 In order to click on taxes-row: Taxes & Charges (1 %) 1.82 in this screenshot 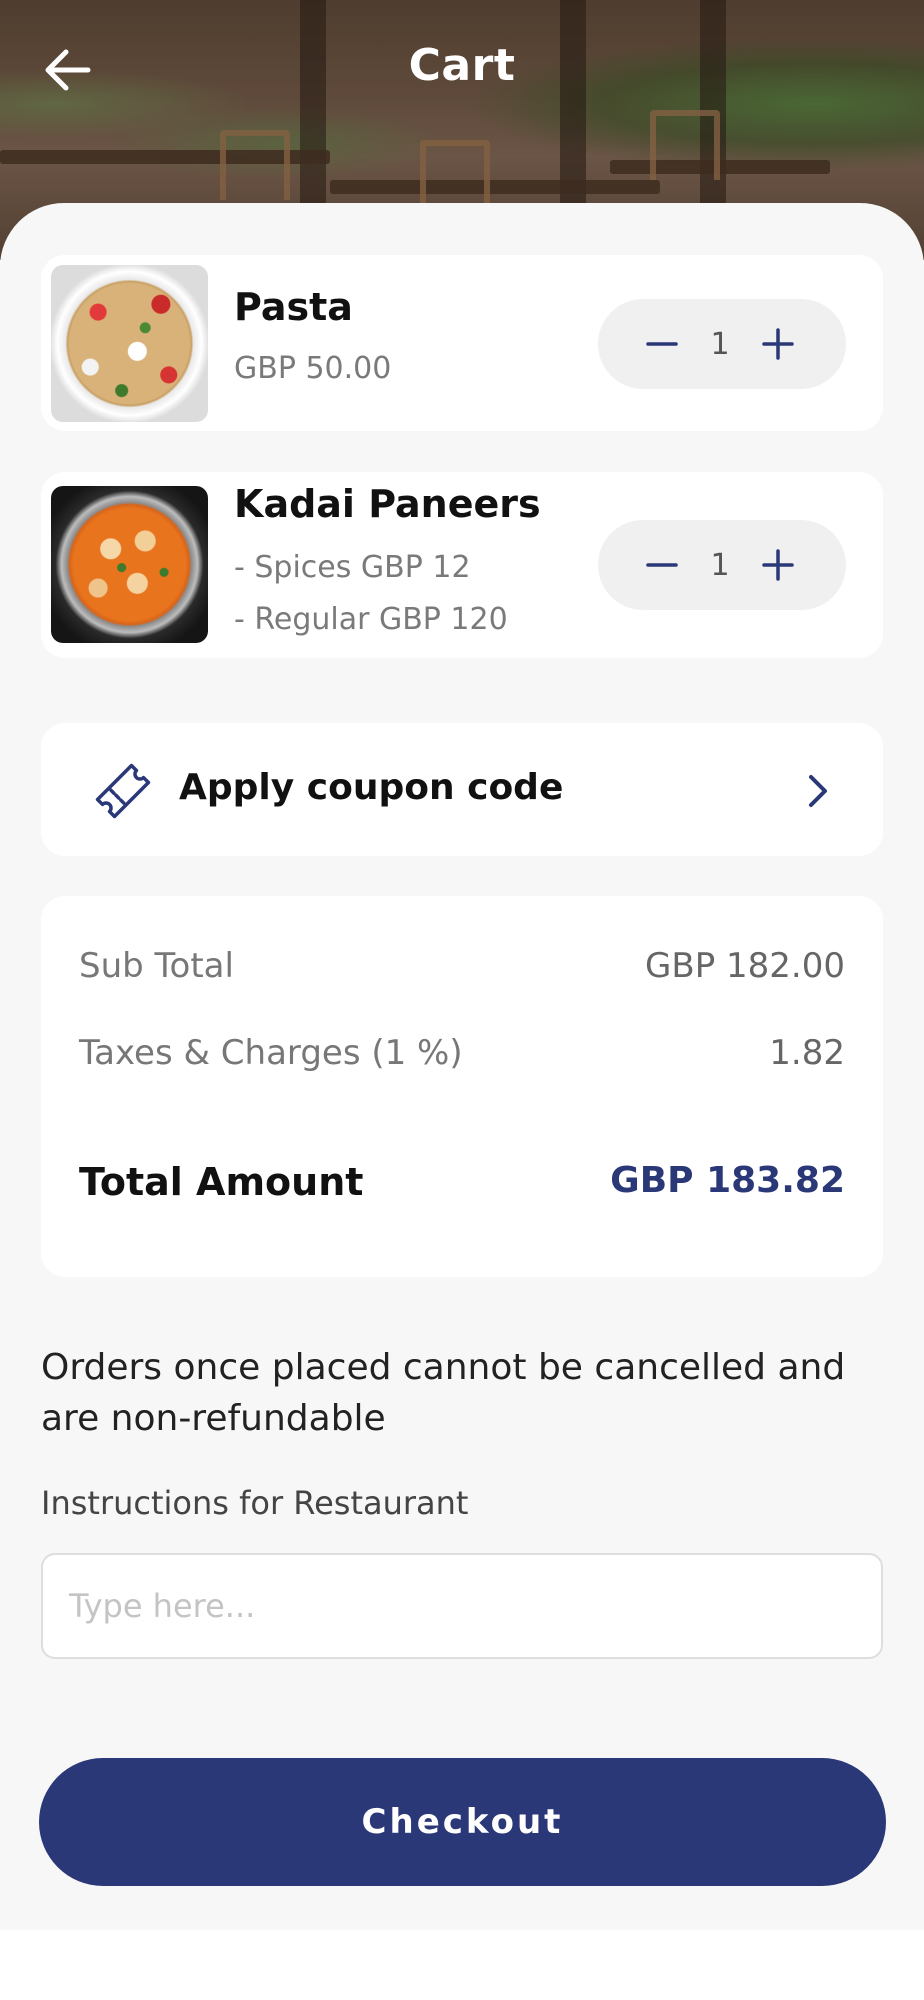, I will do `click(462, 1053)`.